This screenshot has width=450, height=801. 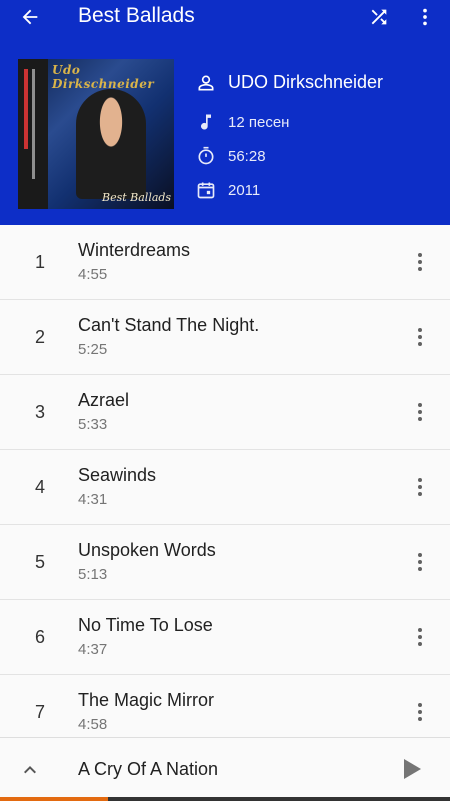 I want to click on track-duration: 5:13, so click(x=93, y=574).